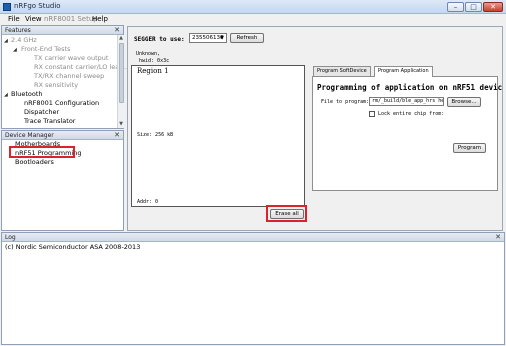  Describe the element at coordinates (411, 114) in the screenshot. I see `lock-label: Lock entire chip from:` at that location.